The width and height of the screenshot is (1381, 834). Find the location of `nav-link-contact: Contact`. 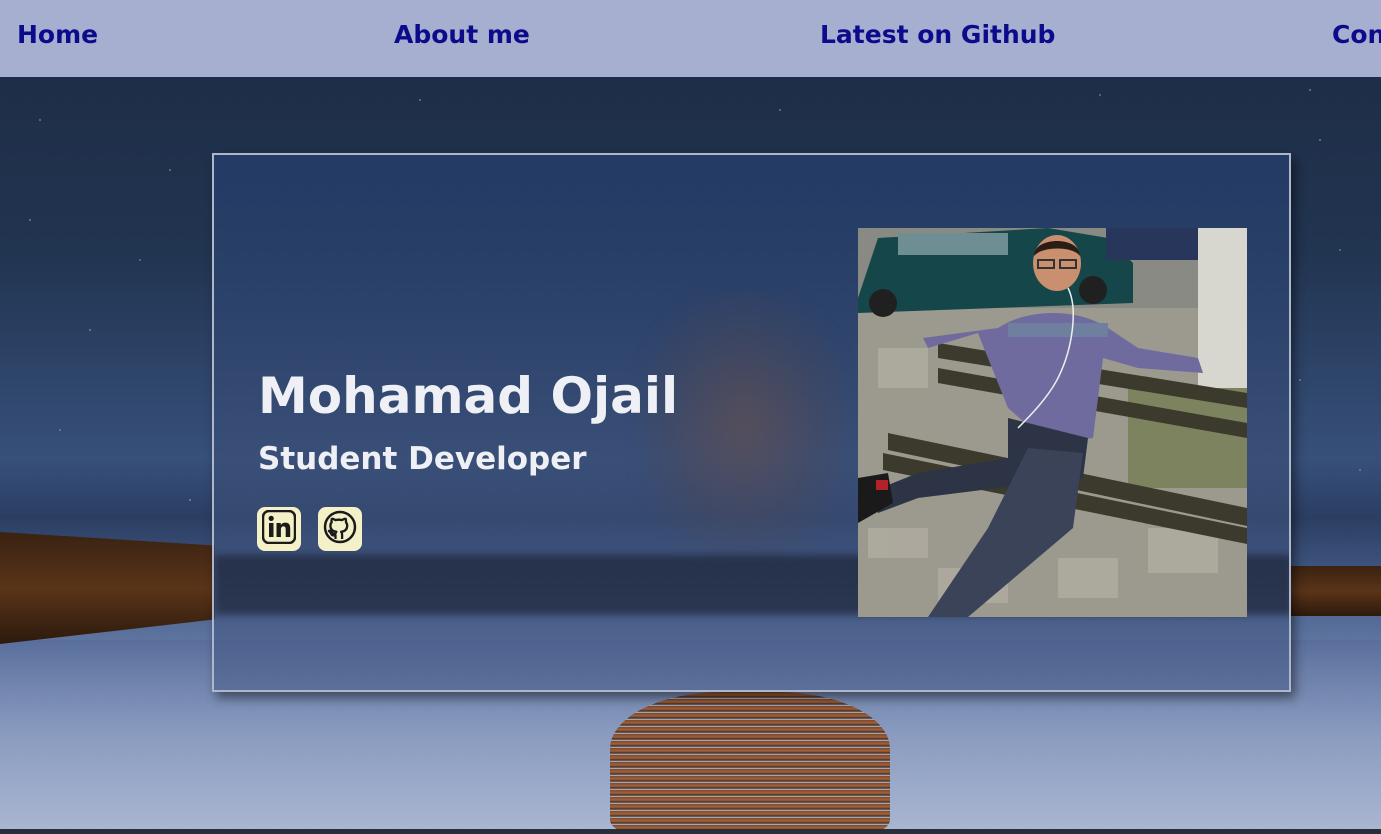

nav-link-contact: Contact is located at coordinates (1356, 34).